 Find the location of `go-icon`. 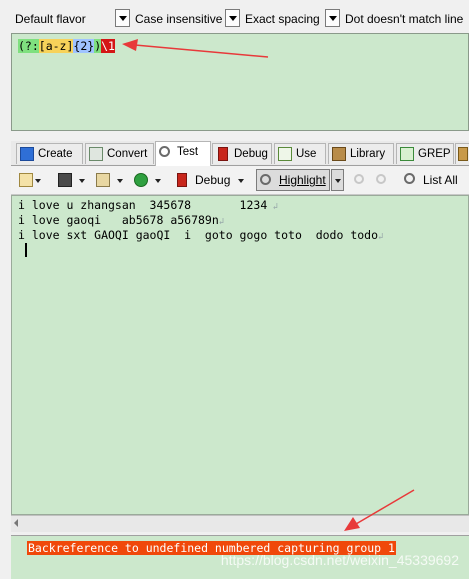

go-icon is located at coordinates (141, 180).